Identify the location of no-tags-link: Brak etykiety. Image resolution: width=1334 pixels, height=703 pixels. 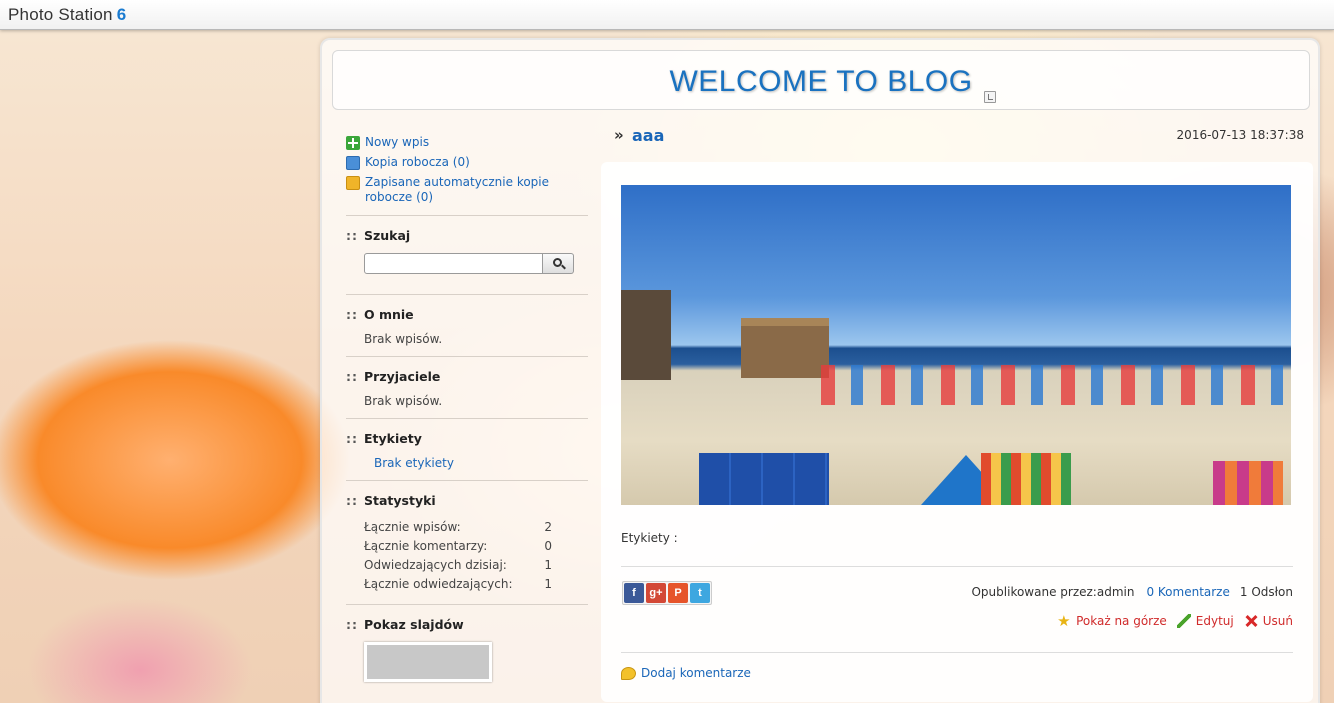
(467, 463).